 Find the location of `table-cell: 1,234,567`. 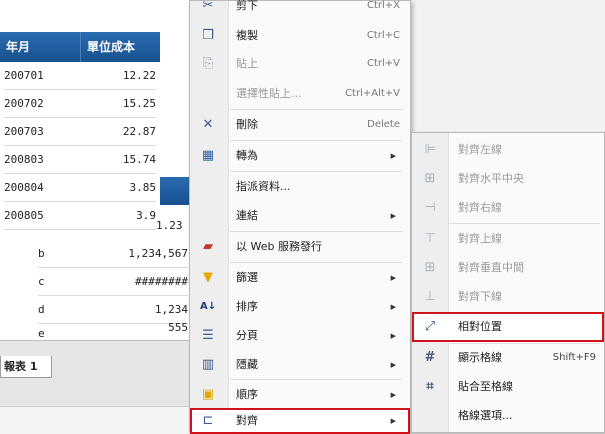

table-cell: 1,234,567 is located at coordinates (148, 254).